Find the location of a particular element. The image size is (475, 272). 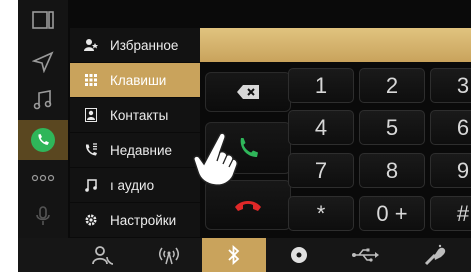

menu-item-label: ı аудио is located at coordinates (132, 185).